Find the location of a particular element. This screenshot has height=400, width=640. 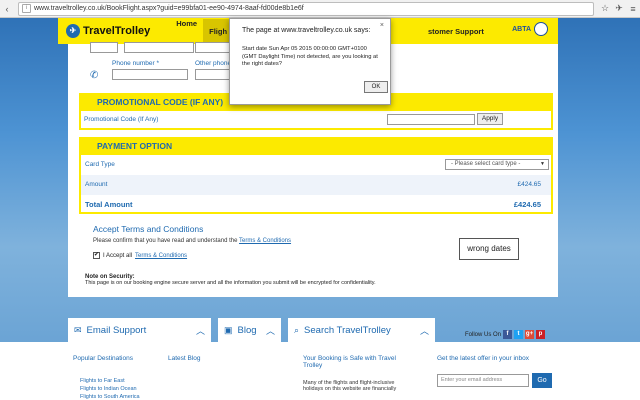

terms-title: Accept Terms and Conditions is located at coordinates (148, 229).